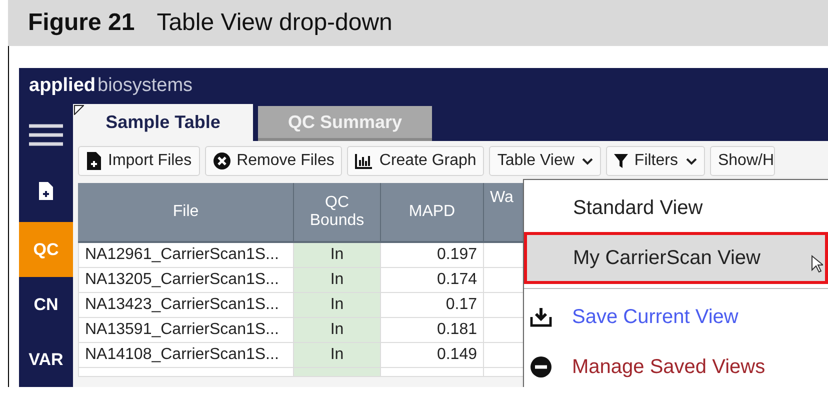 This screenshot has height=409, width=828. What do you see at coordinates (79, 110) in the screenshot?
I see `corner-triangle-icon` at bounding box center [79, 110].